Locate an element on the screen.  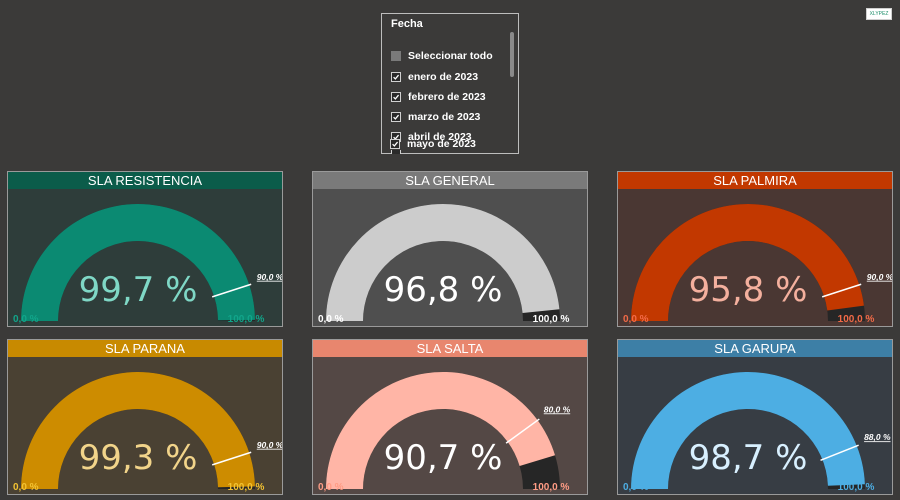
gauge-card-resistencia: SLA RESISTENCIA 90,0 % 99,7 % 0,0 % 100,0 % is located at coordinates (145, 249).